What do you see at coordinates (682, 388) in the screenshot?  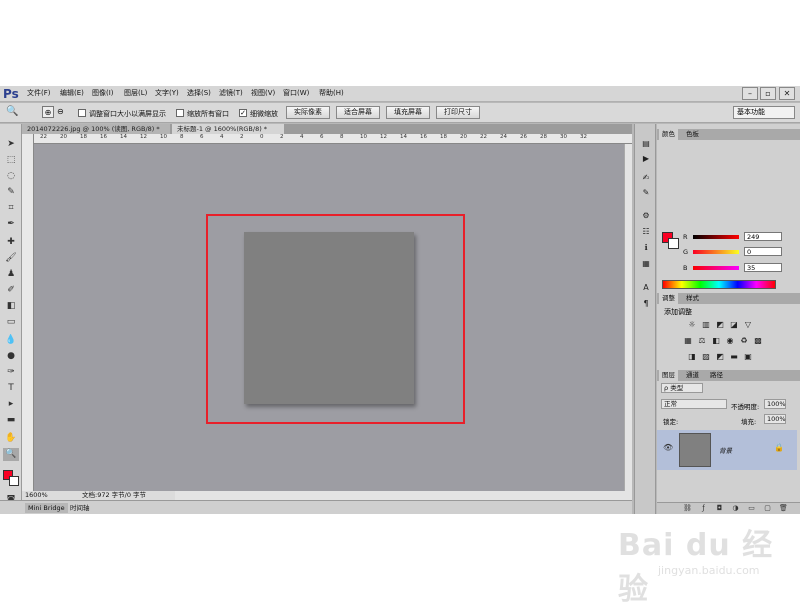 I see `layer-filter-select: ρ 类型` at bounding box center [682, 388].